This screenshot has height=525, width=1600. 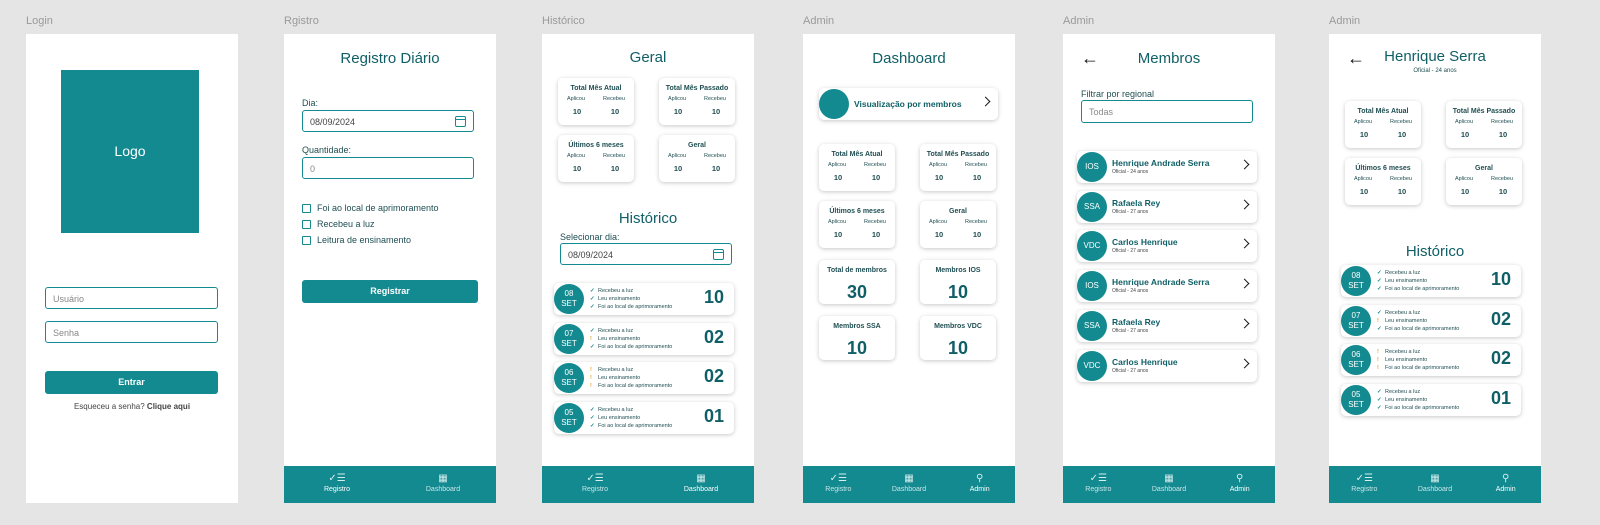 I want to click on members-view-button: Visualização por membros, so click(x=908, y=104).